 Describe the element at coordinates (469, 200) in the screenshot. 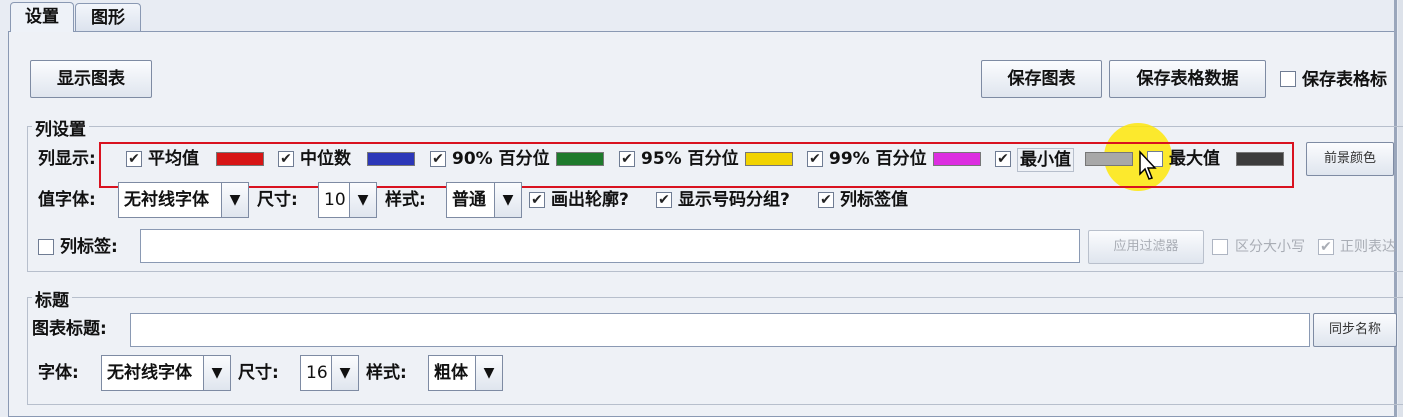

I see `value-style-value: 普通` at that location.